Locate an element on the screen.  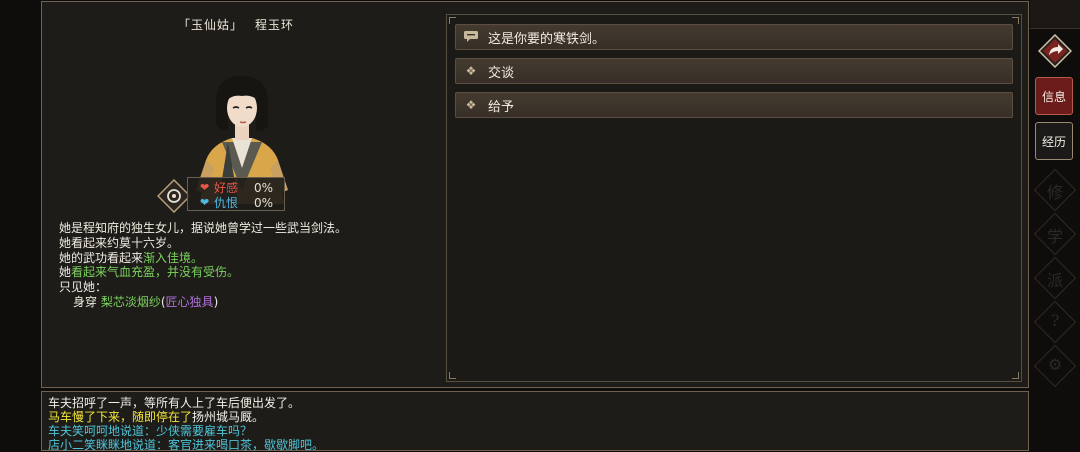
desc-text: 她的武功看起来 is located at coordinates (101, 257).